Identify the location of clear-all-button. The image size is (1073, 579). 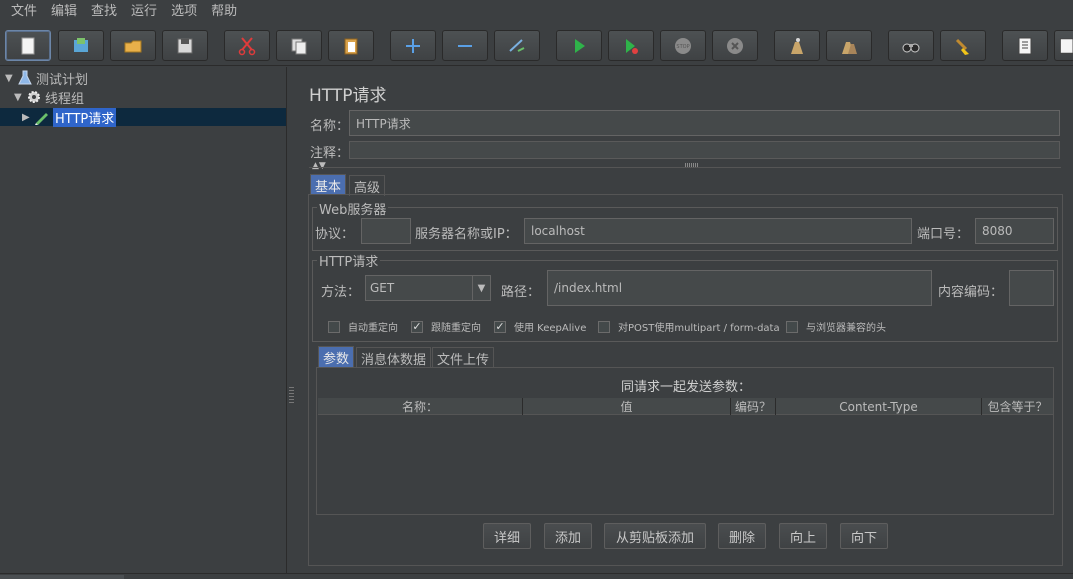
(849, 45).